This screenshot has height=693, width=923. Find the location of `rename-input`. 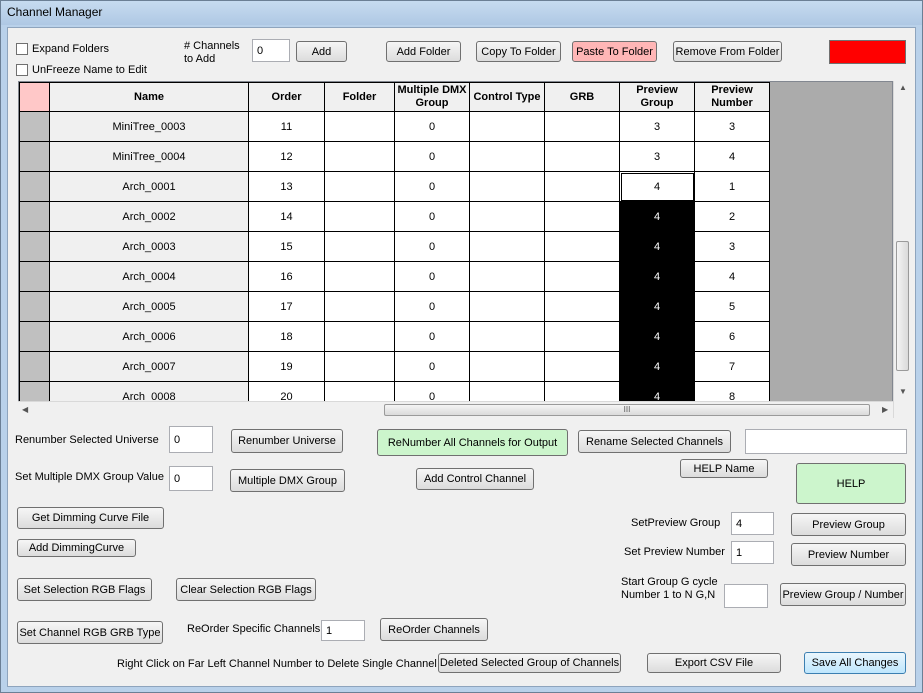

rename-input is located at coordinates (826, 441).